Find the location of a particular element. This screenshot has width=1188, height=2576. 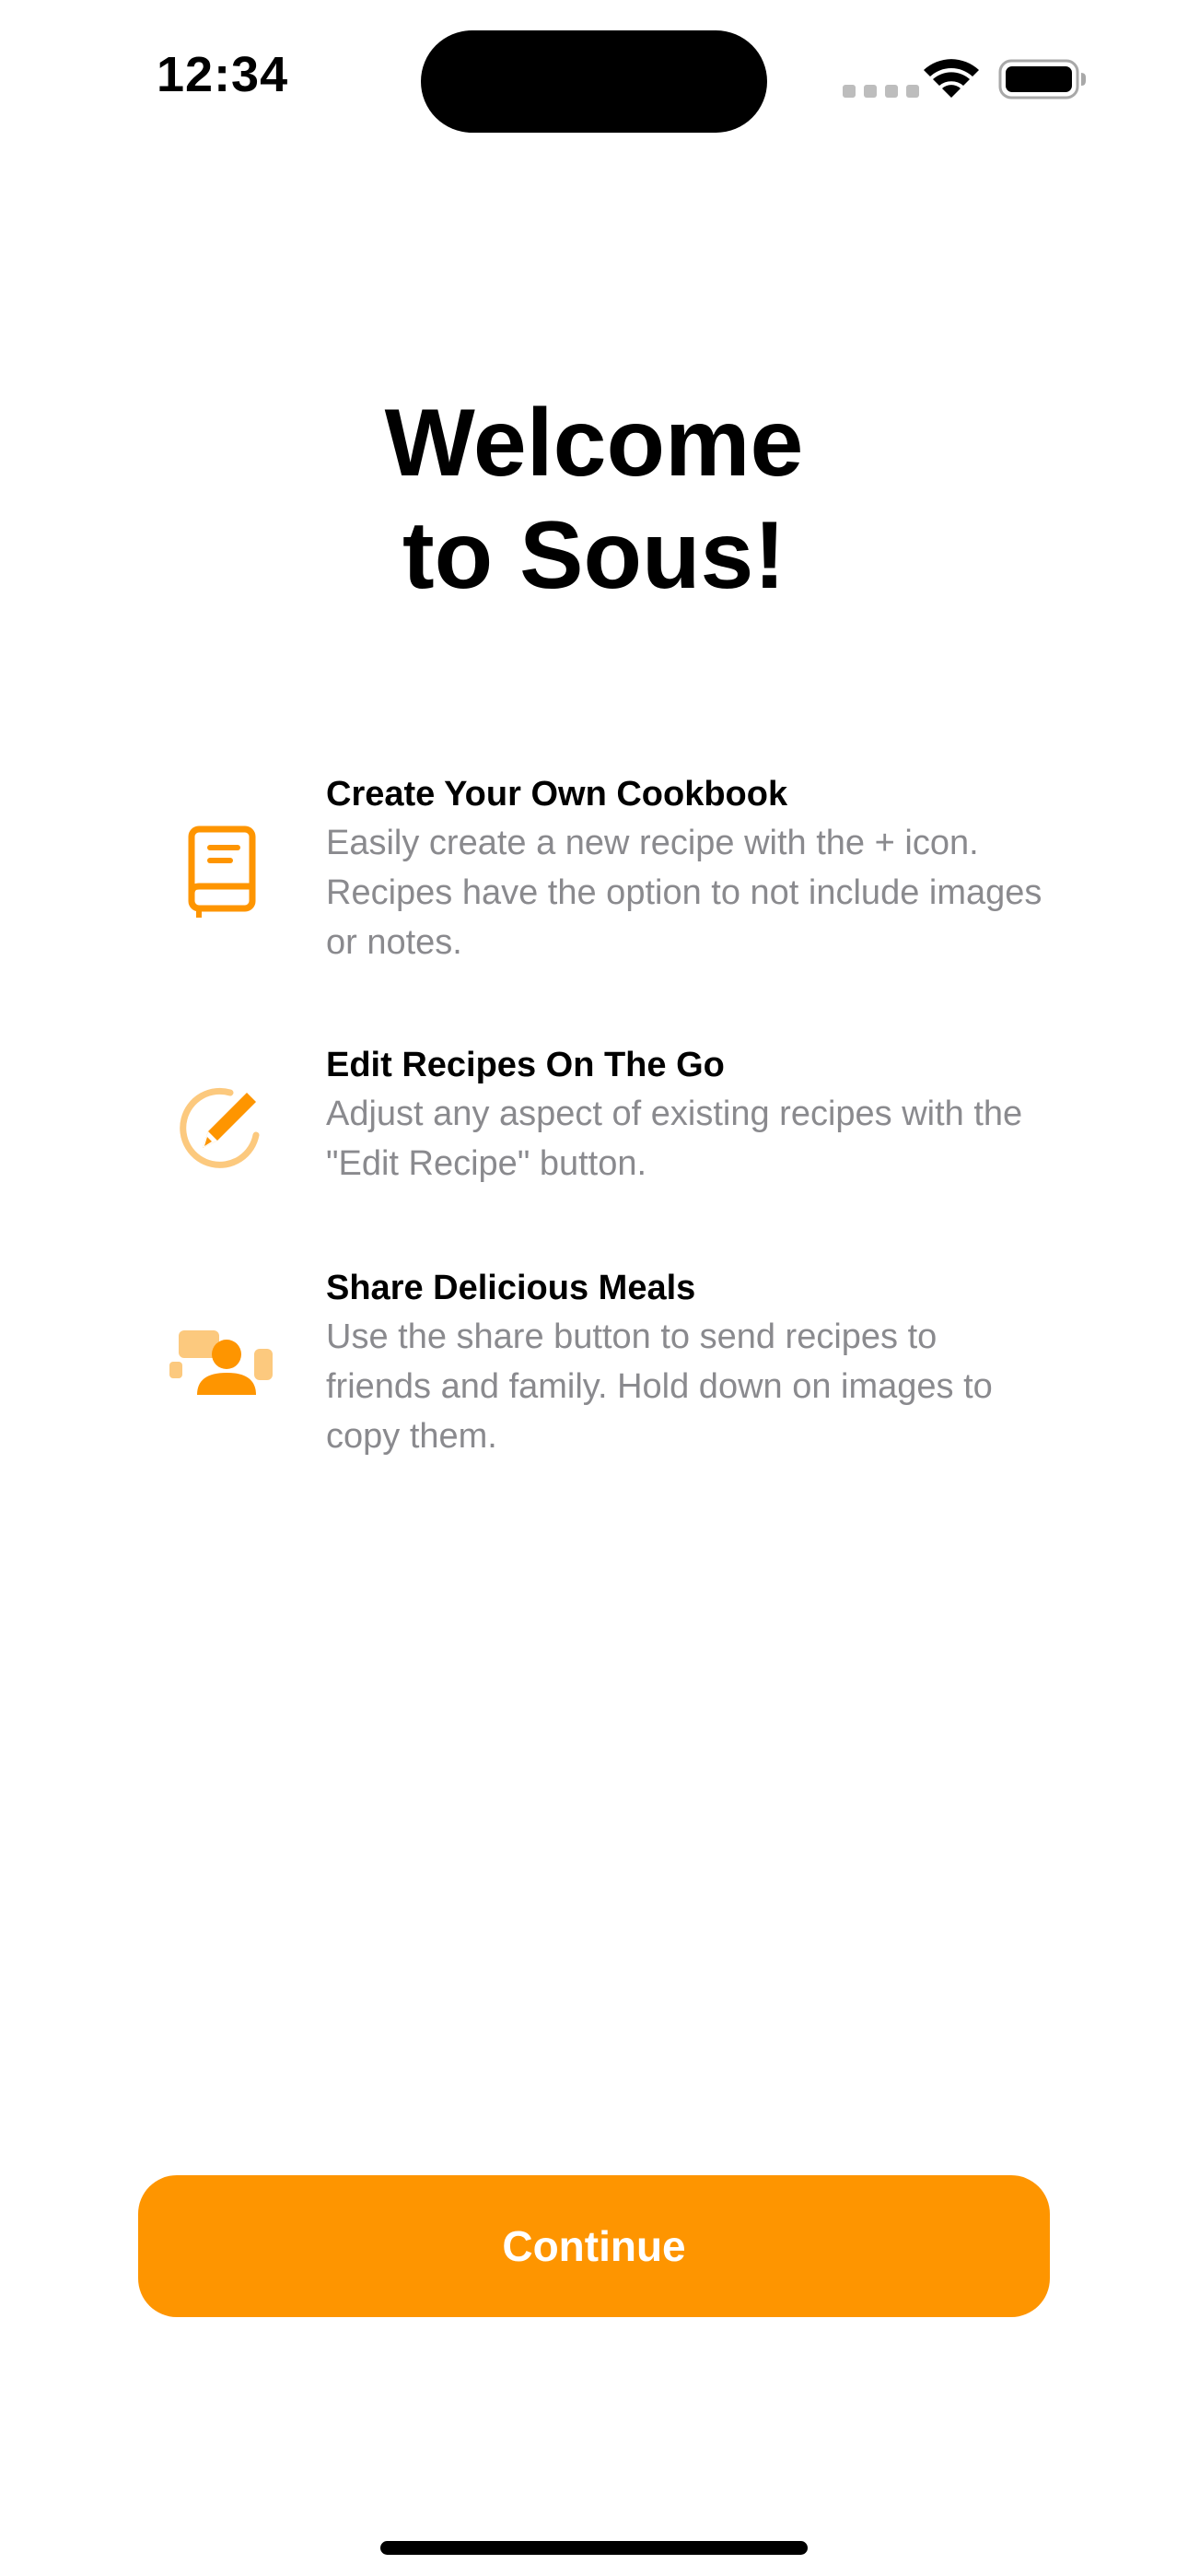

cellular-signal-icon is located at coordinates (881, 91).